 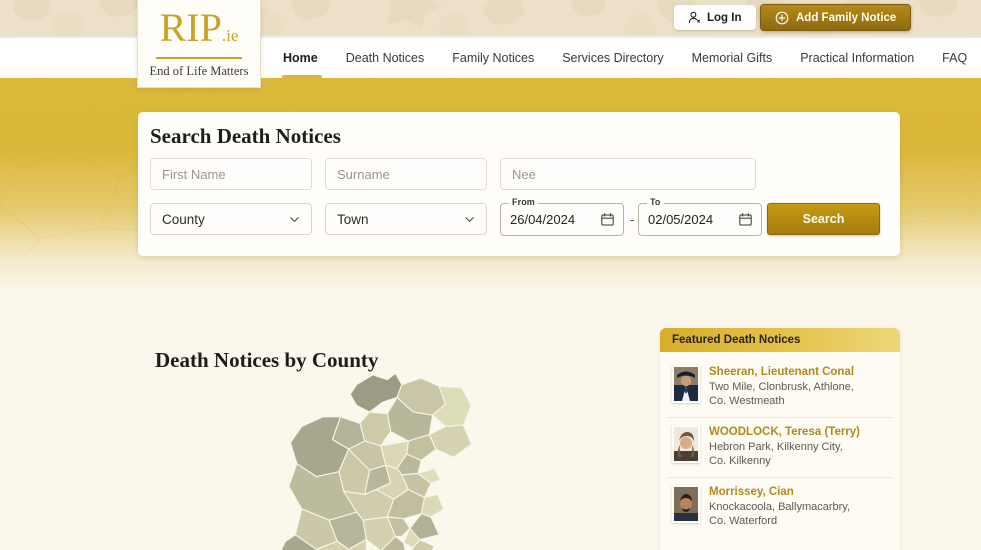 I want to click on first-name-placeholder: First Name, so click(x=194, y=174).